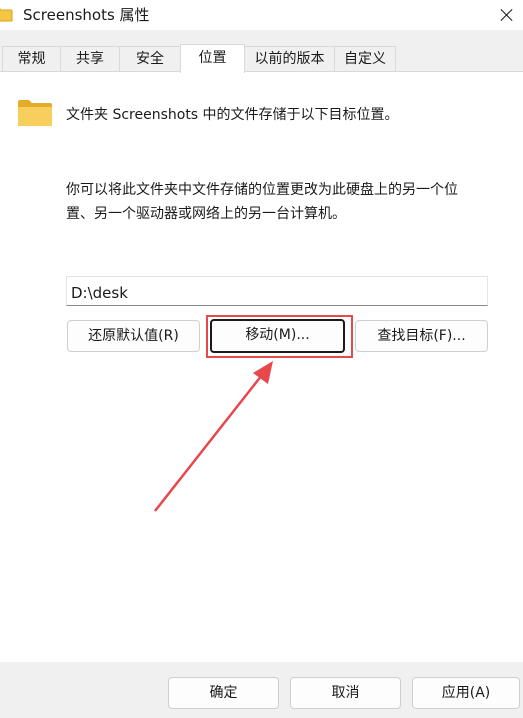 This screenshot has height=718, width=523. I want to click on tab-general: 常规, so click(31, 59).